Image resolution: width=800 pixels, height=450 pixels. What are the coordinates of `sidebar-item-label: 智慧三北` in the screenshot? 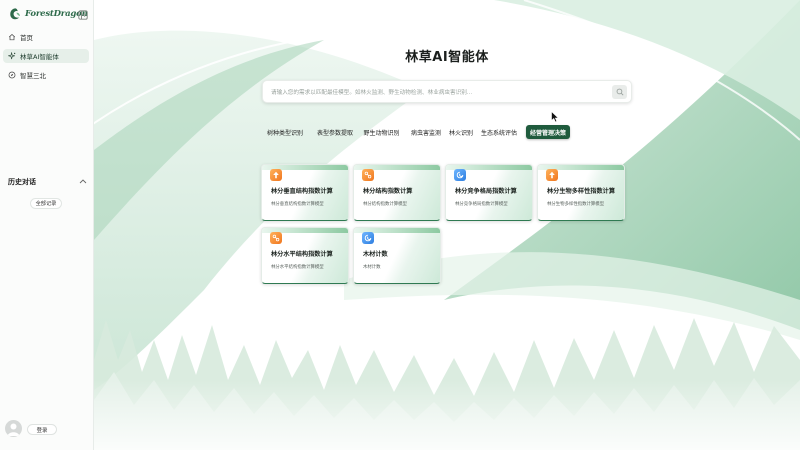 It's located at (33, 76).